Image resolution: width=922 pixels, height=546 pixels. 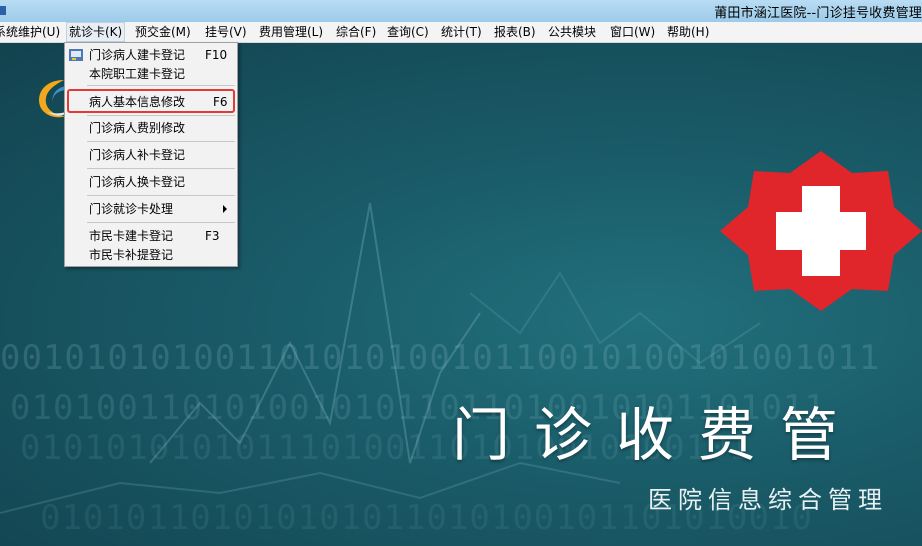 What do you see at coordinates (131, 209) in the screenshot?
I see `menu-item-label: 门诊就诊卡处理` at bounding box center [131, 209].